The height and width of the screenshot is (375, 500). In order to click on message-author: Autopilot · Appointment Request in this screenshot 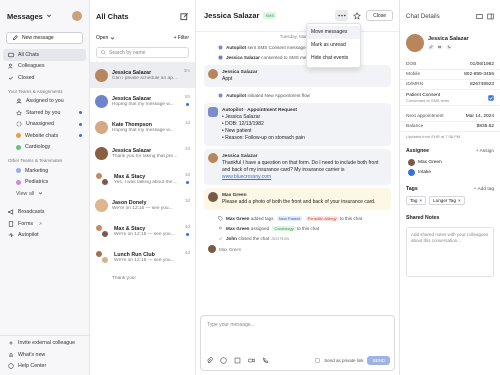, I will do `click(259, 110)`.